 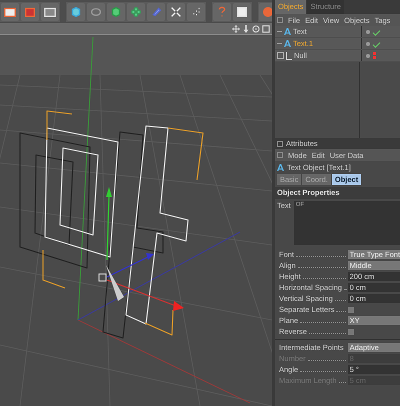 What do you see at coordinates (256, 28) in the screenshot?
I see `rotate-icon` at bounding box center [256, 28].